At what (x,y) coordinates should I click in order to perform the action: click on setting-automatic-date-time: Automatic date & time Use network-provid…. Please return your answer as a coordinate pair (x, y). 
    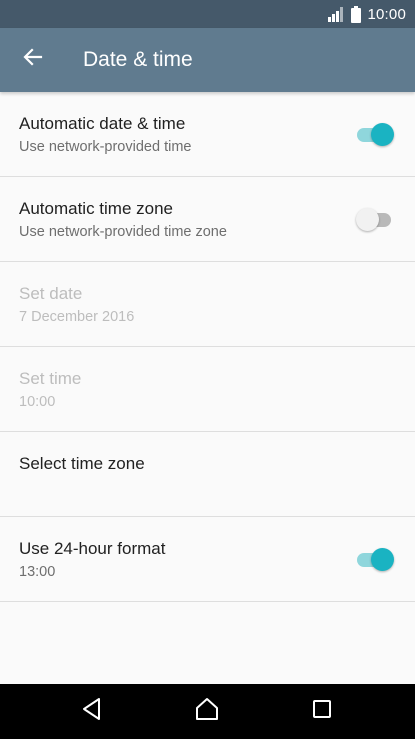
    Looking at the image, I should click on (207, 134).